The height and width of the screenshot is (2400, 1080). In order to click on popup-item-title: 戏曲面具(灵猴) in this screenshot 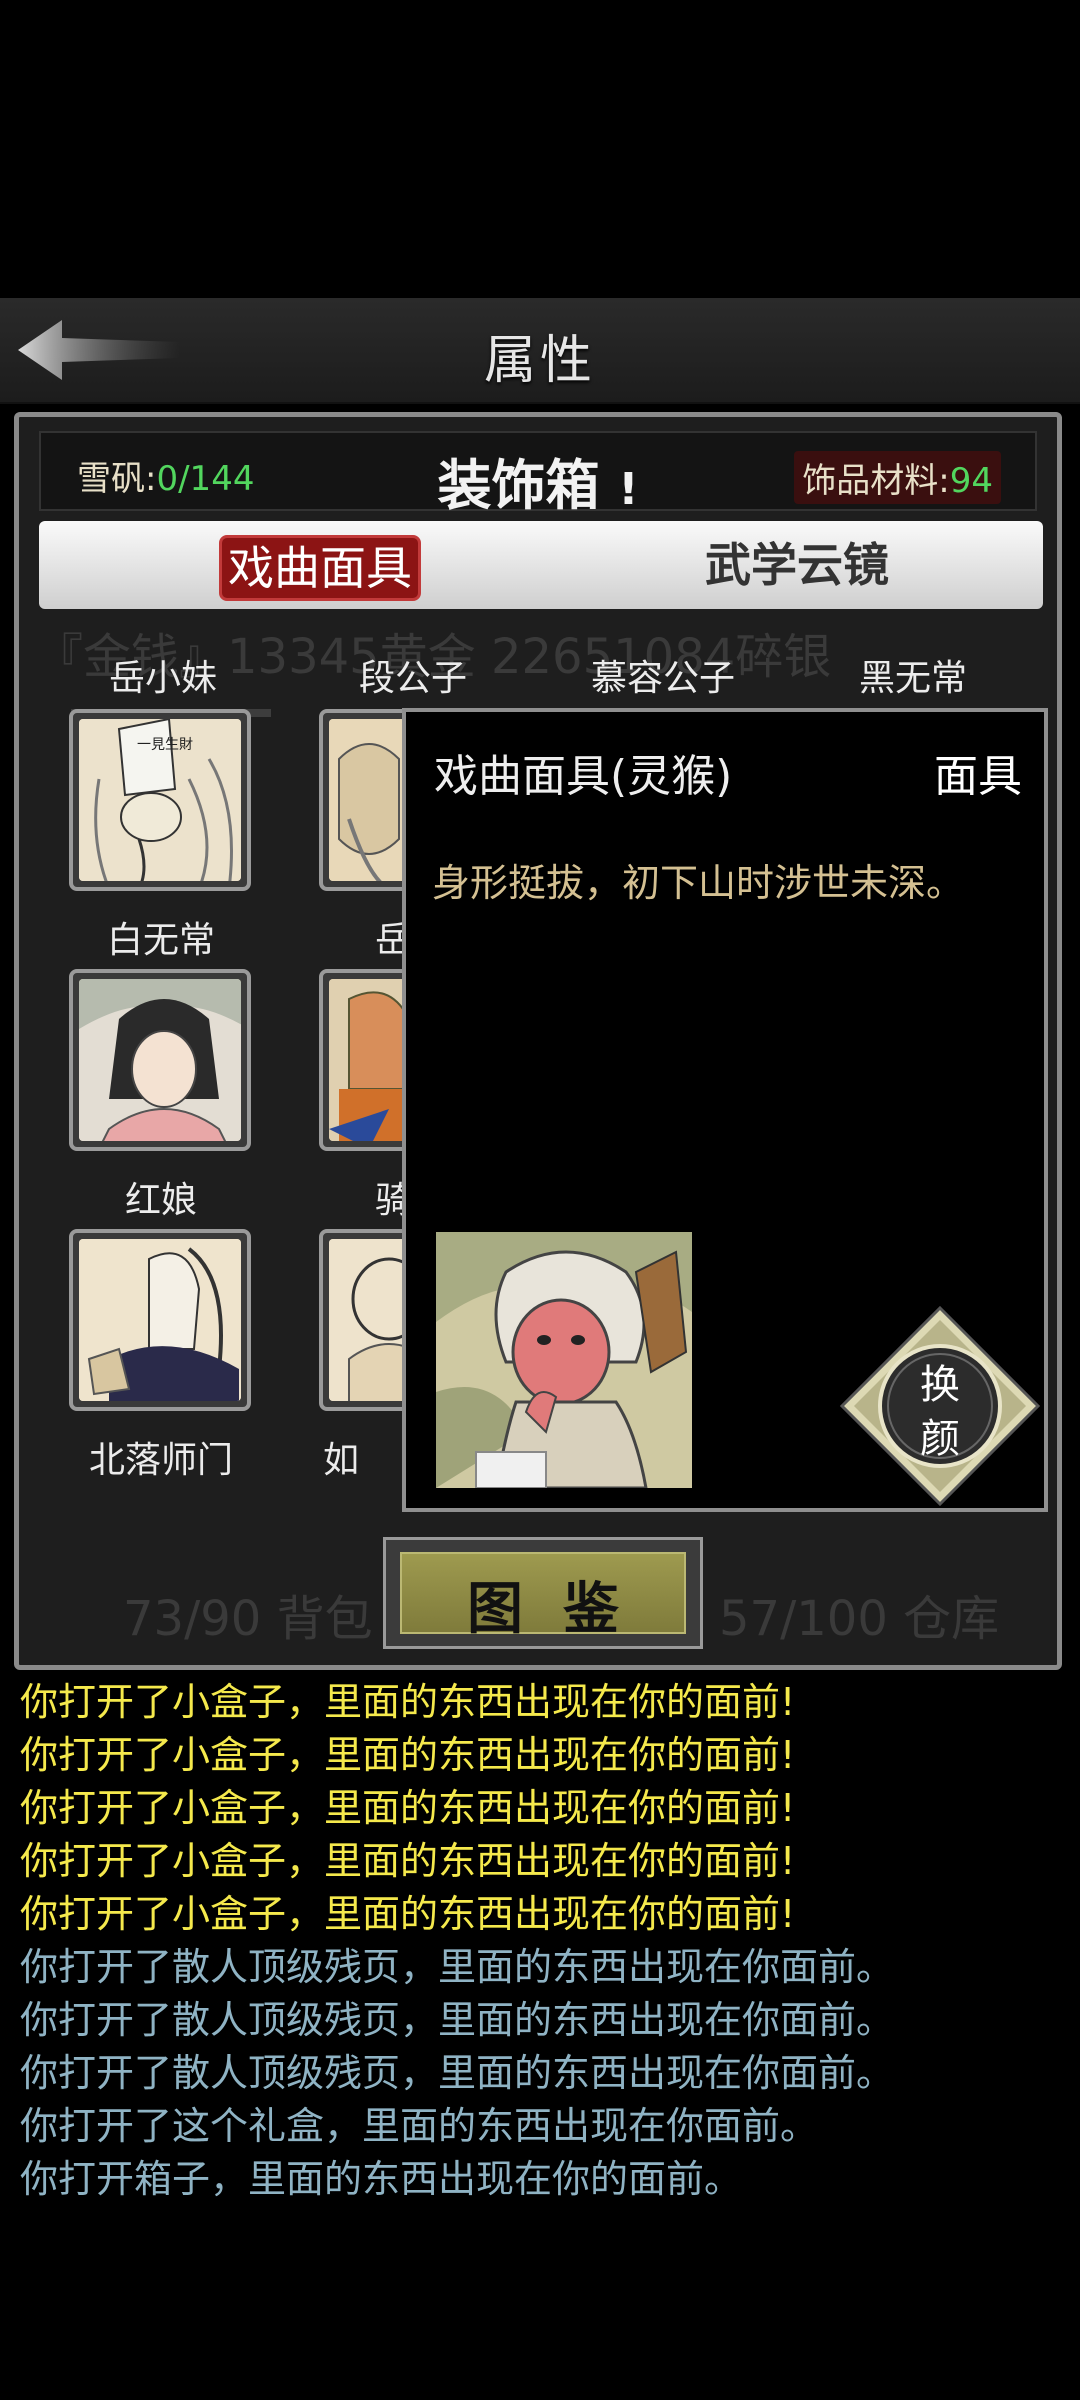, I will do `click(583, 776)`.